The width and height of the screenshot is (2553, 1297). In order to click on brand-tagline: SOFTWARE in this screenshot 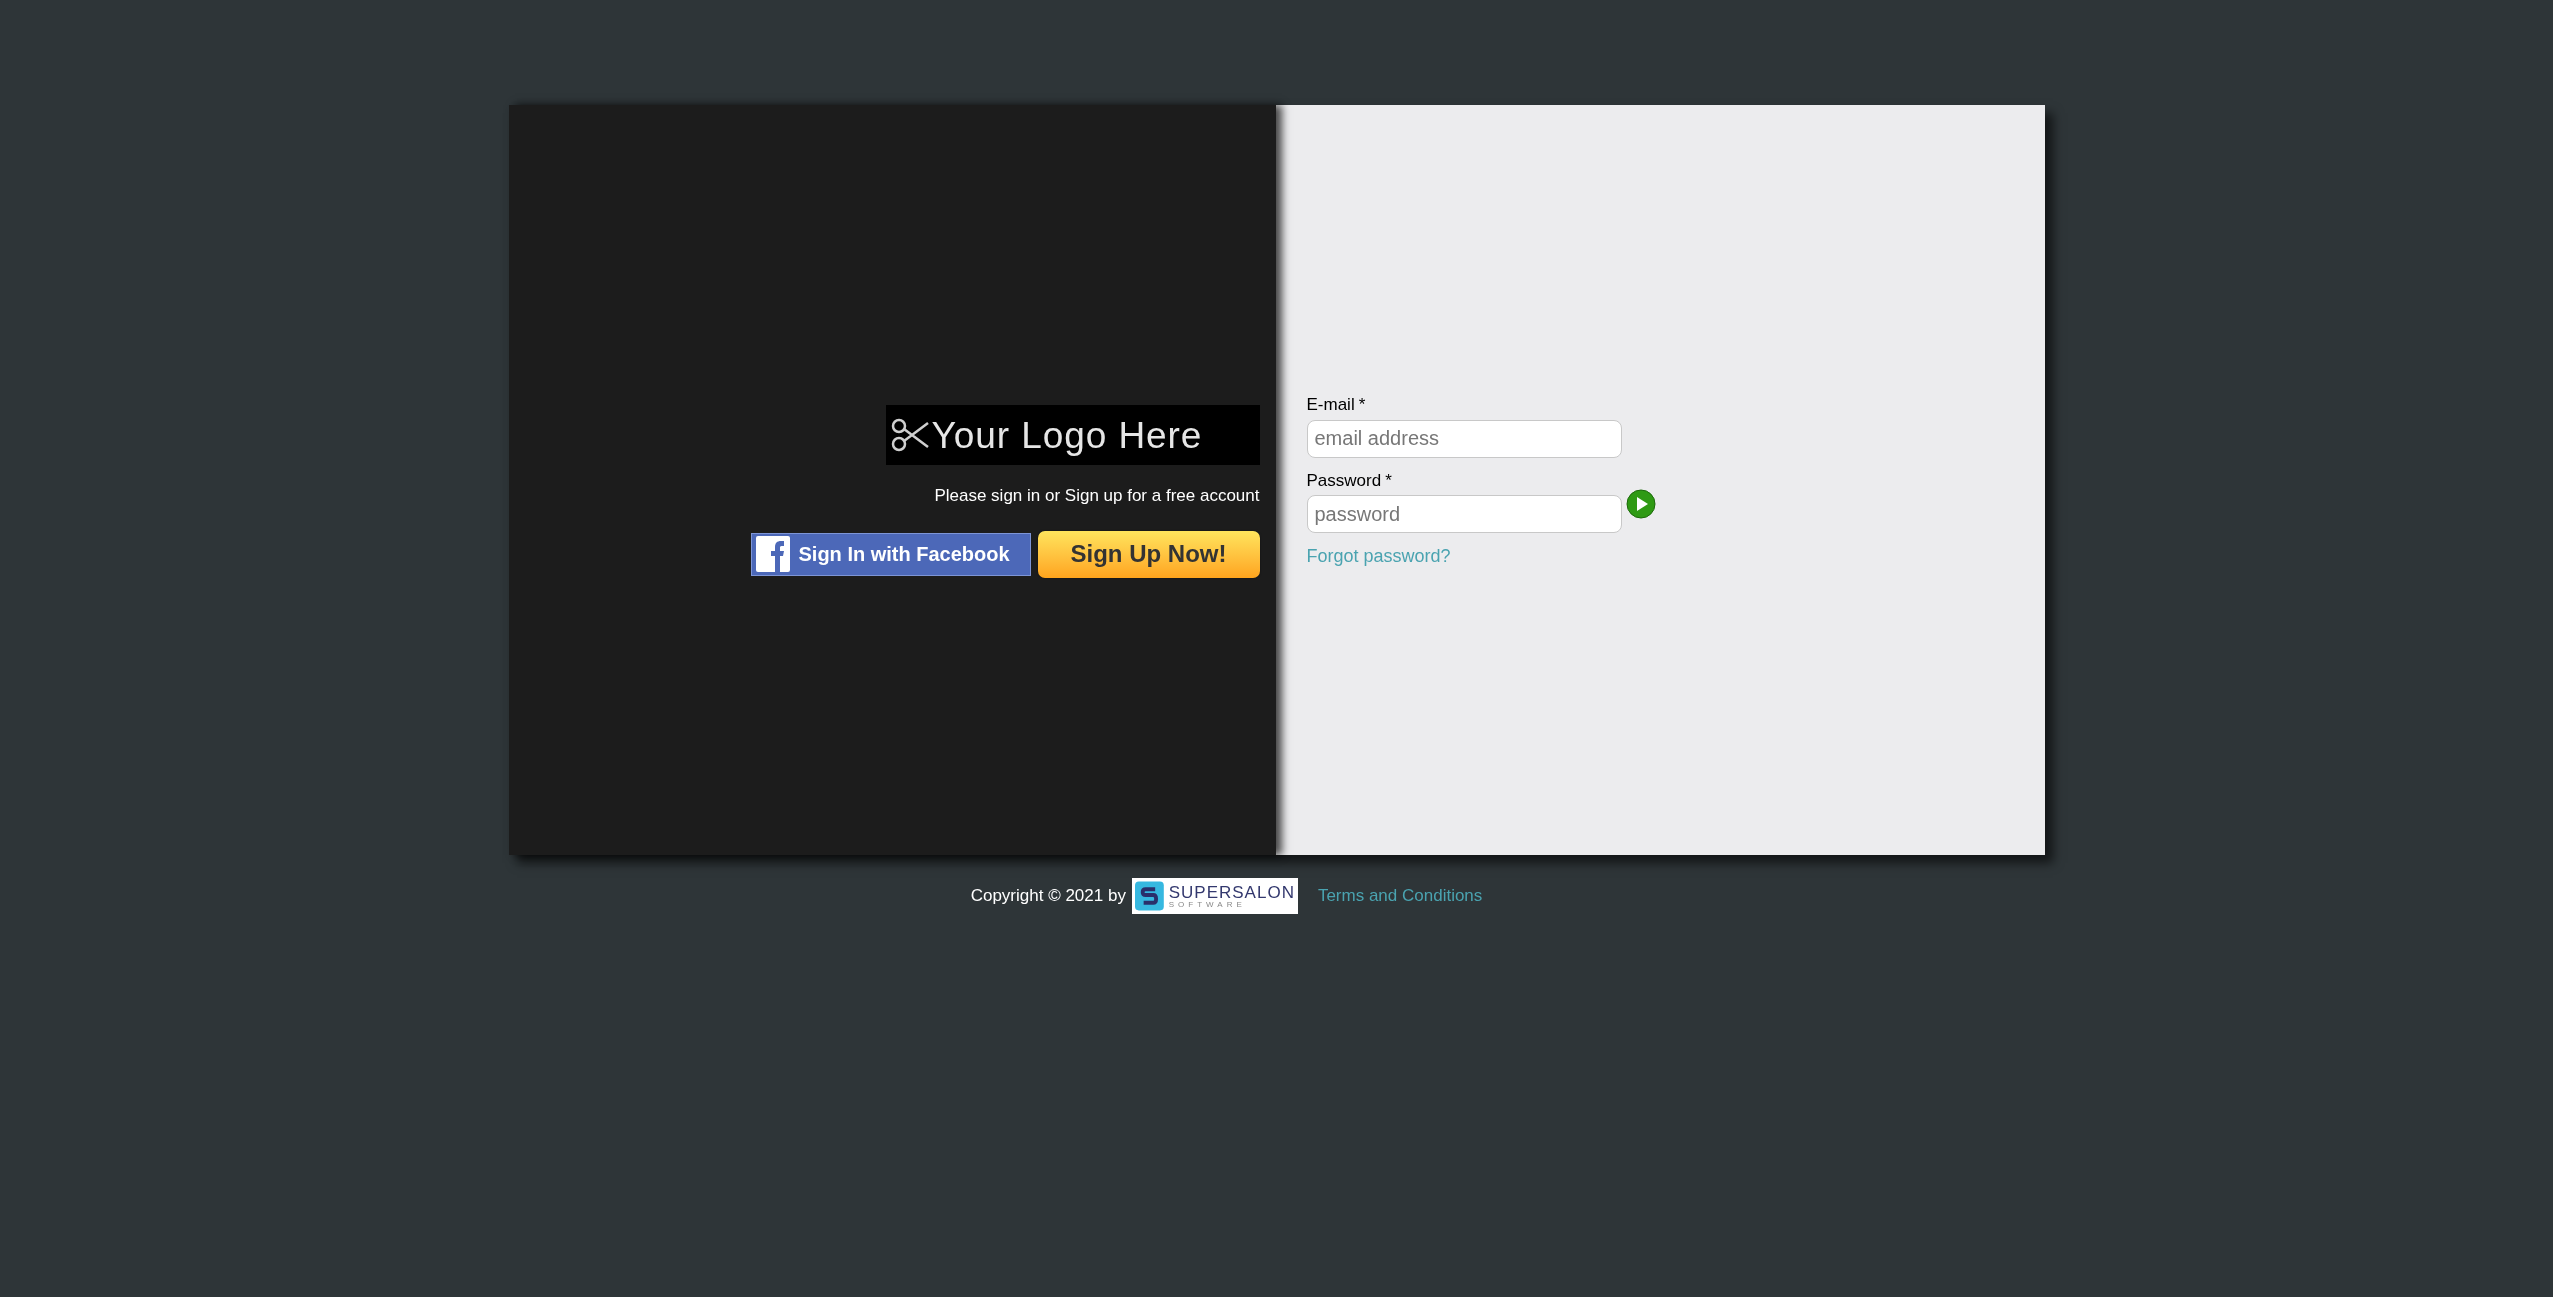, I will do `click(1207, 904)`.